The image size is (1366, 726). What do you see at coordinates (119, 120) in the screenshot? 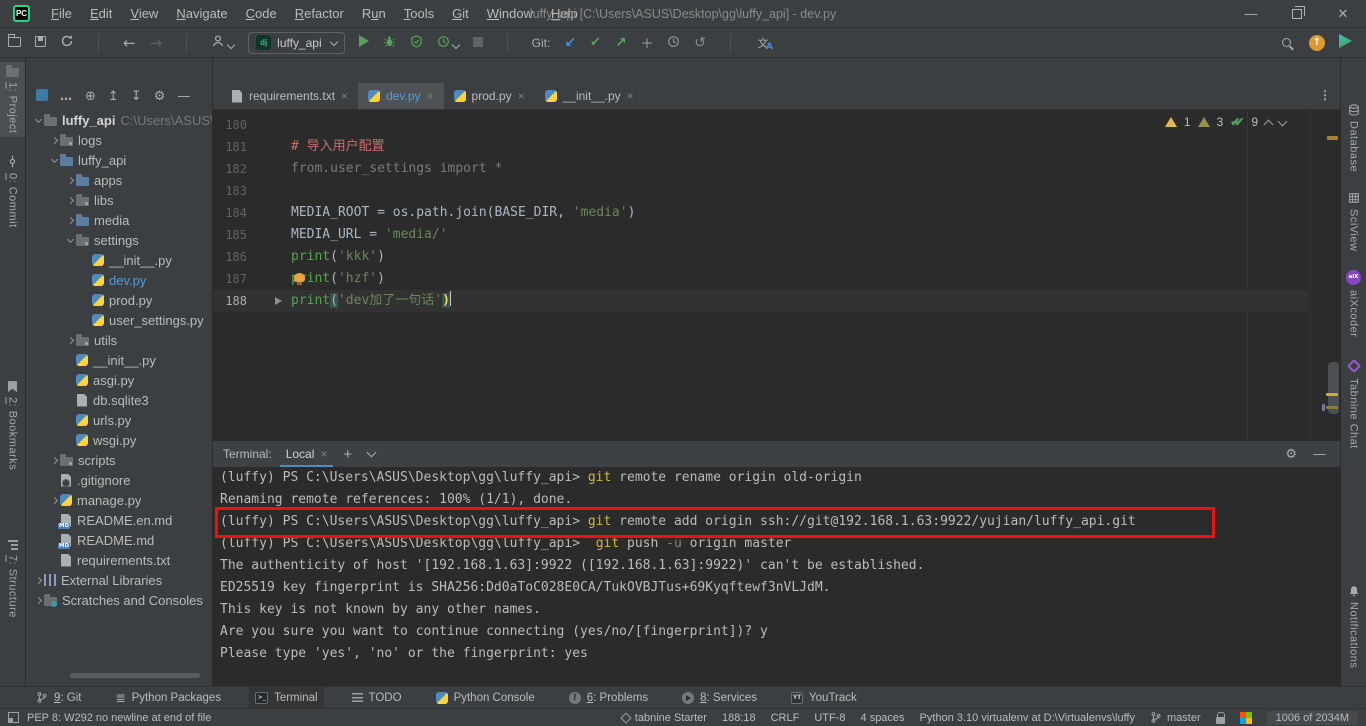
I see `tree-item-luffy-api: luffy_apiC:\Users\ASUS\D` at bounding box center [119, 120].